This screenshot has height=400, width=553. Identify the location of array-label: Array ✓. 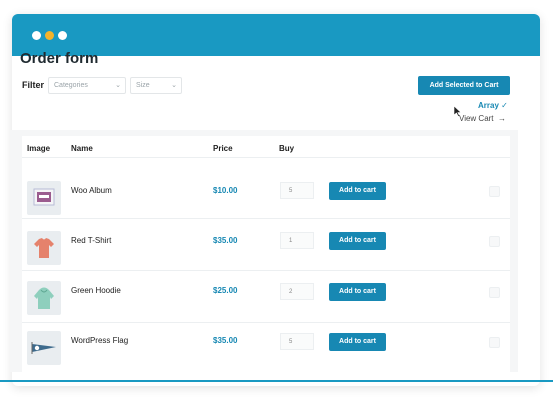
(493, 105).